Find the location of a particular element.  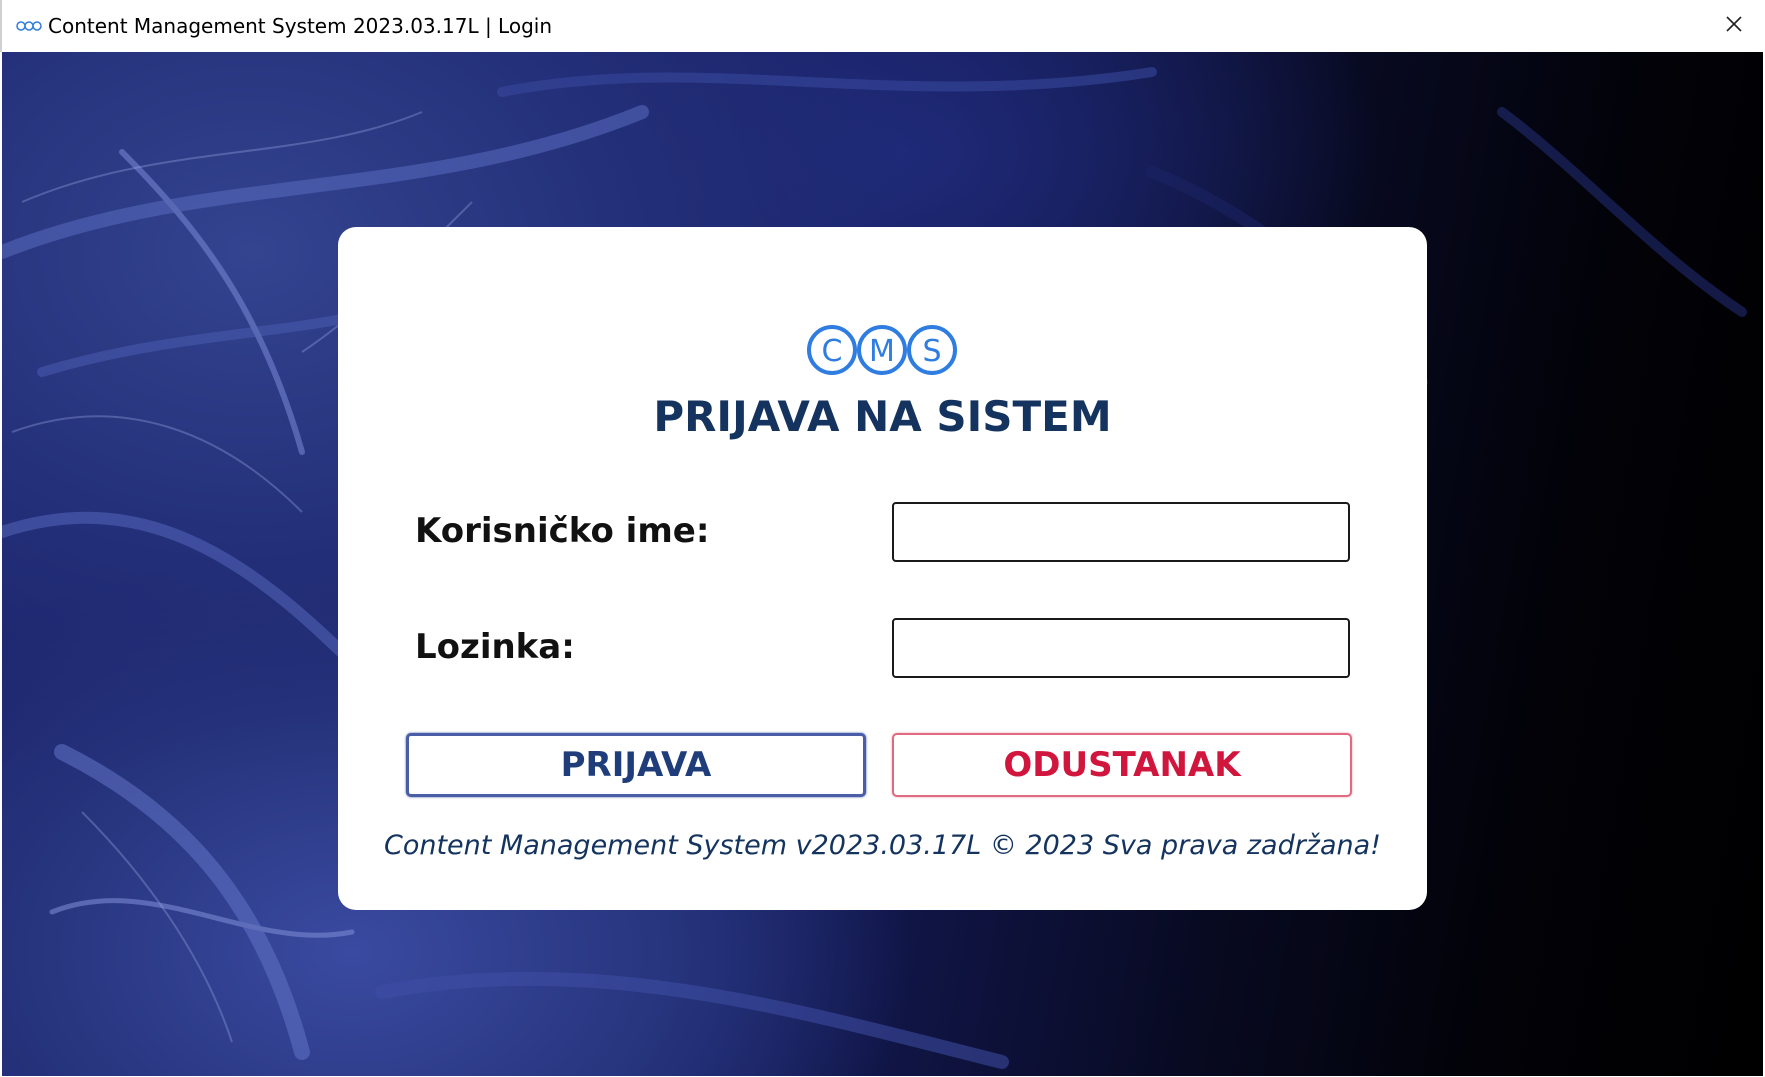

cms-logo: C M S is located at coordinates (882, 350).